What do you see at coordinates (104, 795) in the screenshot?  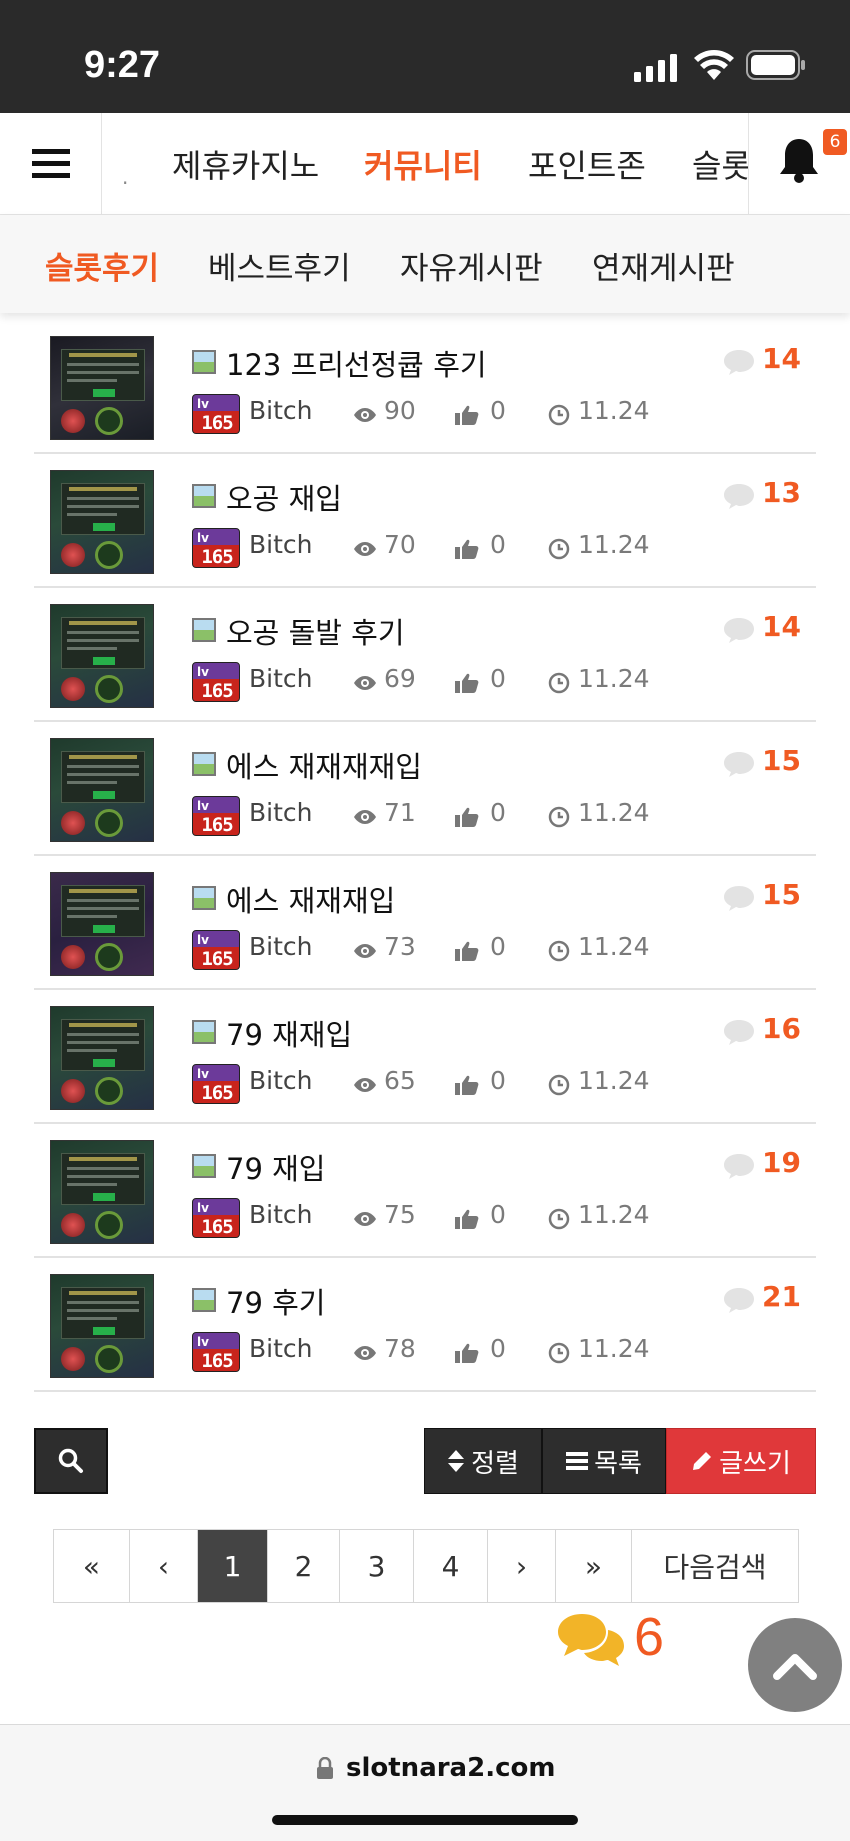 I see `thumbnail-dialog-button` at bounding box center [104, 795].